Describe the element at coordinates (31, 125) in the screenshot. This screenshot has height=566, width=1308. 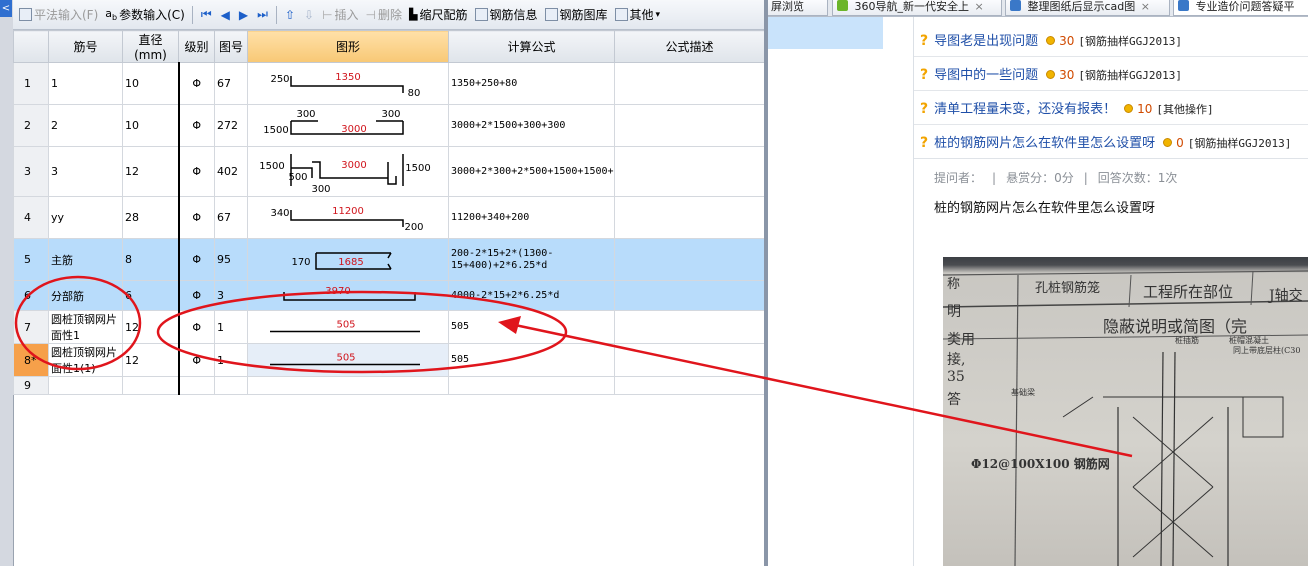
I see `row-number: 2` at that location.